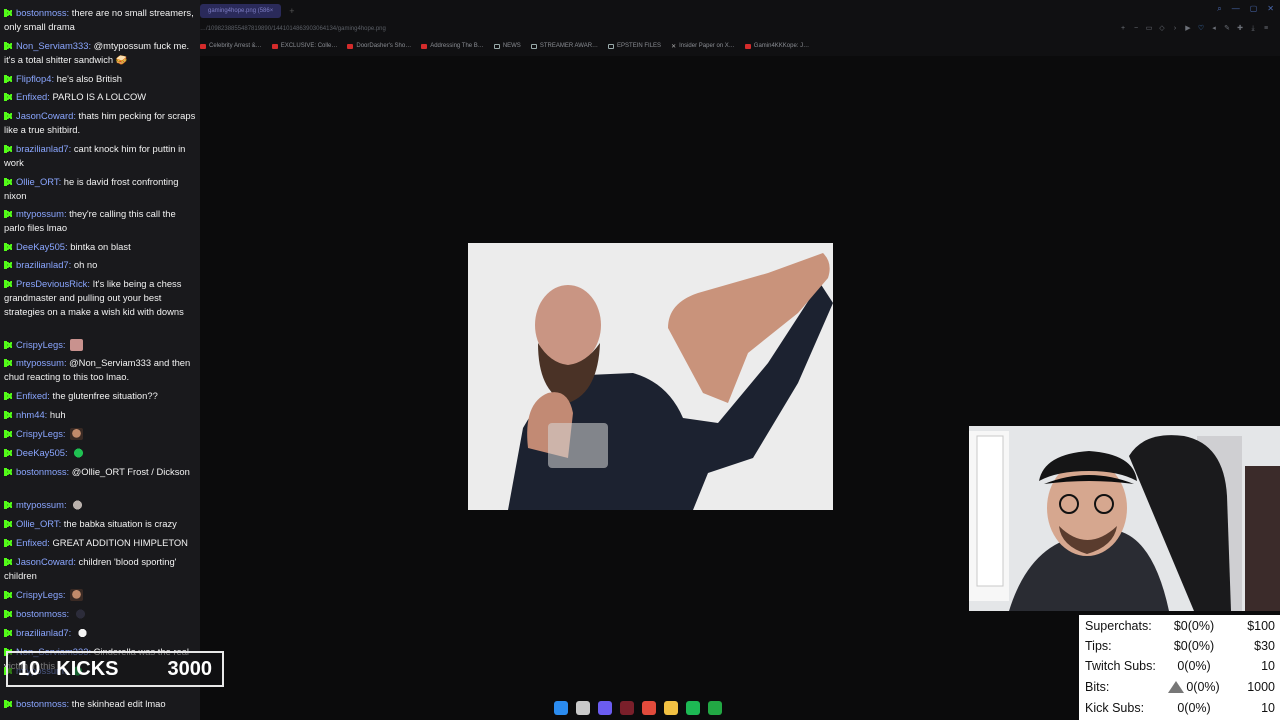  What do you see at coordinates (1266, 29) in the screenshot?
I see `menu-icon: ≡` at bounding box center [1266, 29].